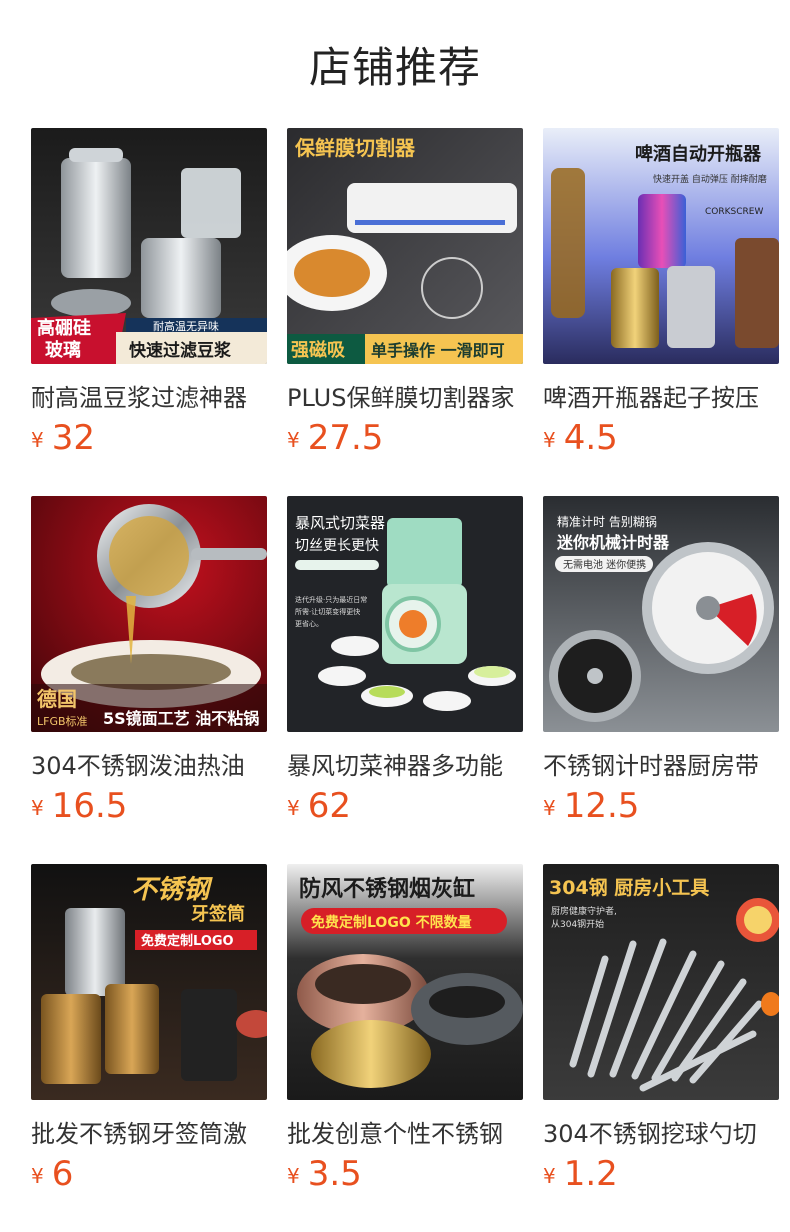 This screenshot has height=1232, width=790. I want to click on page-title: 店铺推荐, so click(394, 67).